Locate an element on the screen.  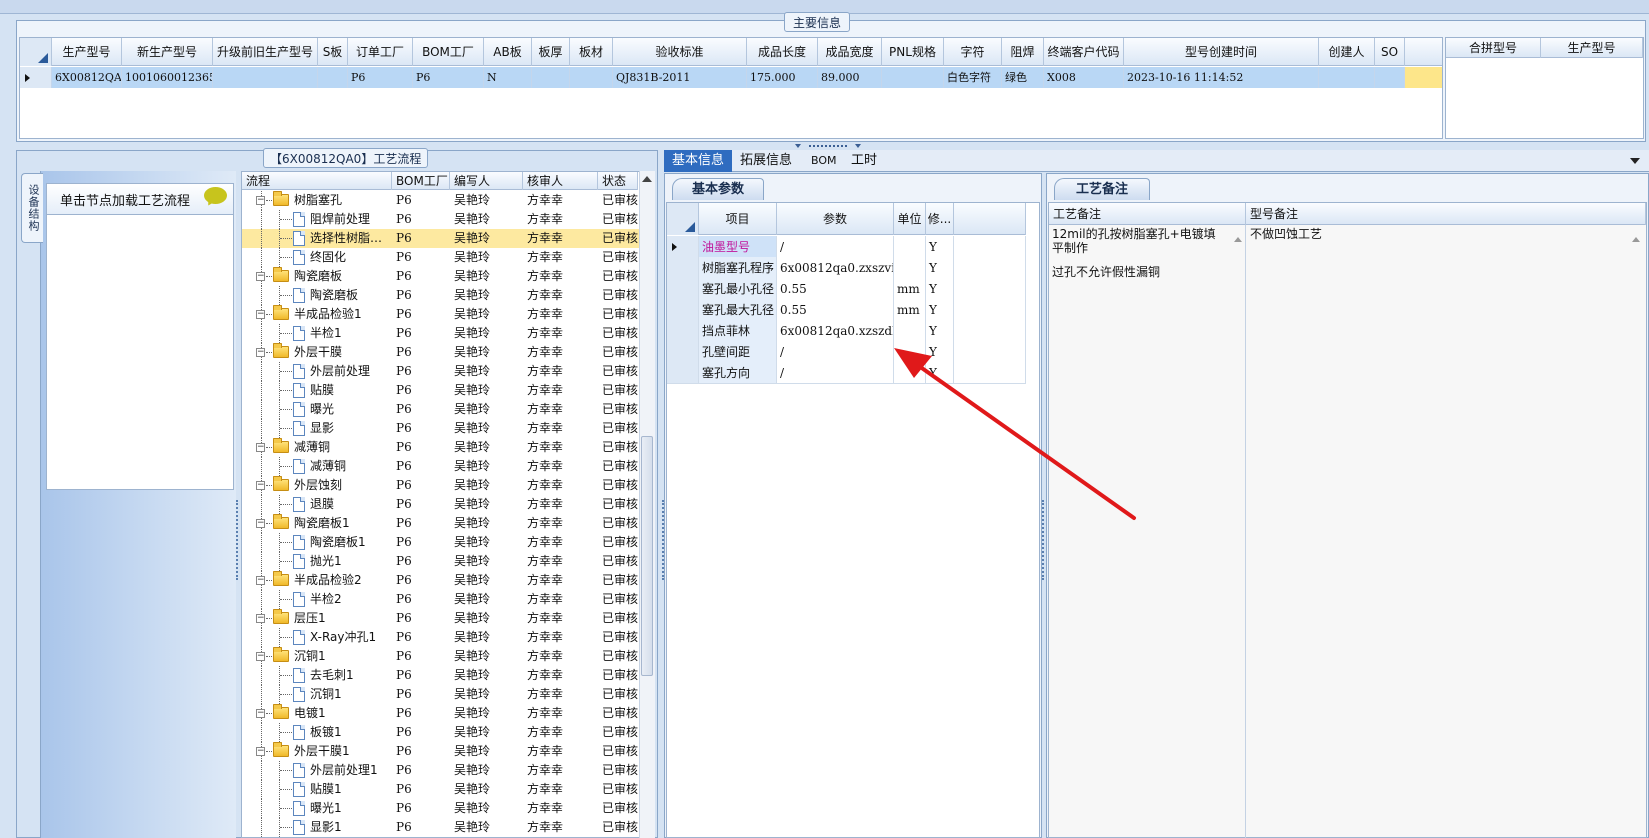
main-cell: QJ831B-2011 is located at coordinates (680, 77).